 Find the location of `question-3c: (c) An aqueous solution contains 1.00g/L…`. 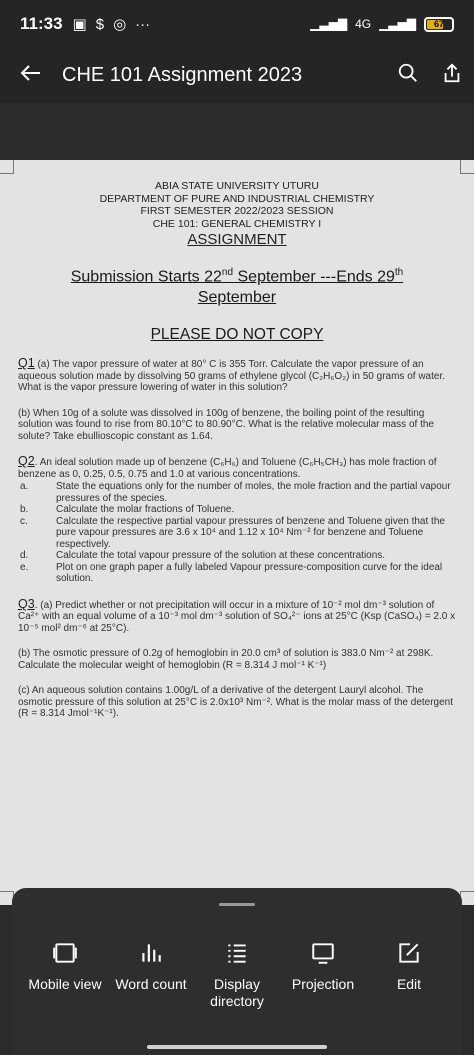

question-3c: (c) An aqueous solution contains 1.00g/L… is located at coordinates (236, 702).